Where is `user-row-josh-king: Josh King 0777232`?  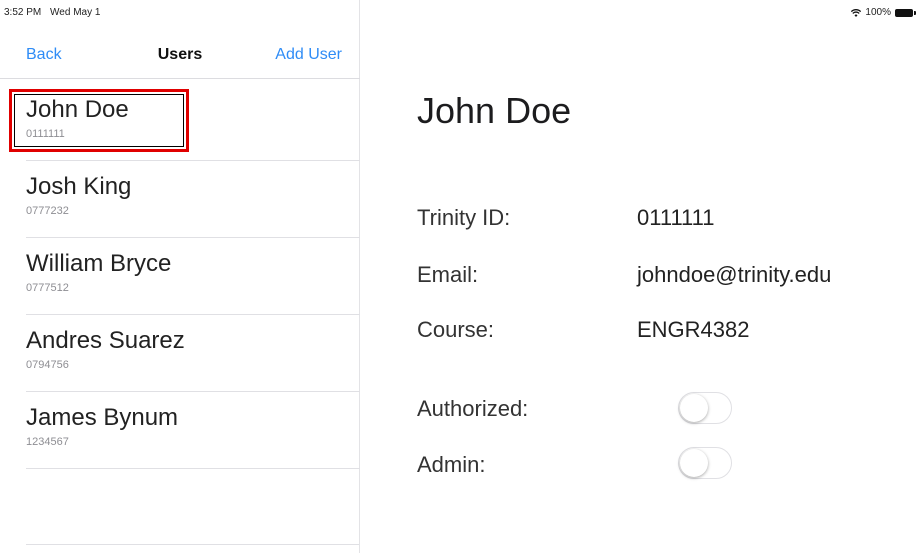
user-row-josh-king: Josh King 0777232 is located at coordinates (180, 199).